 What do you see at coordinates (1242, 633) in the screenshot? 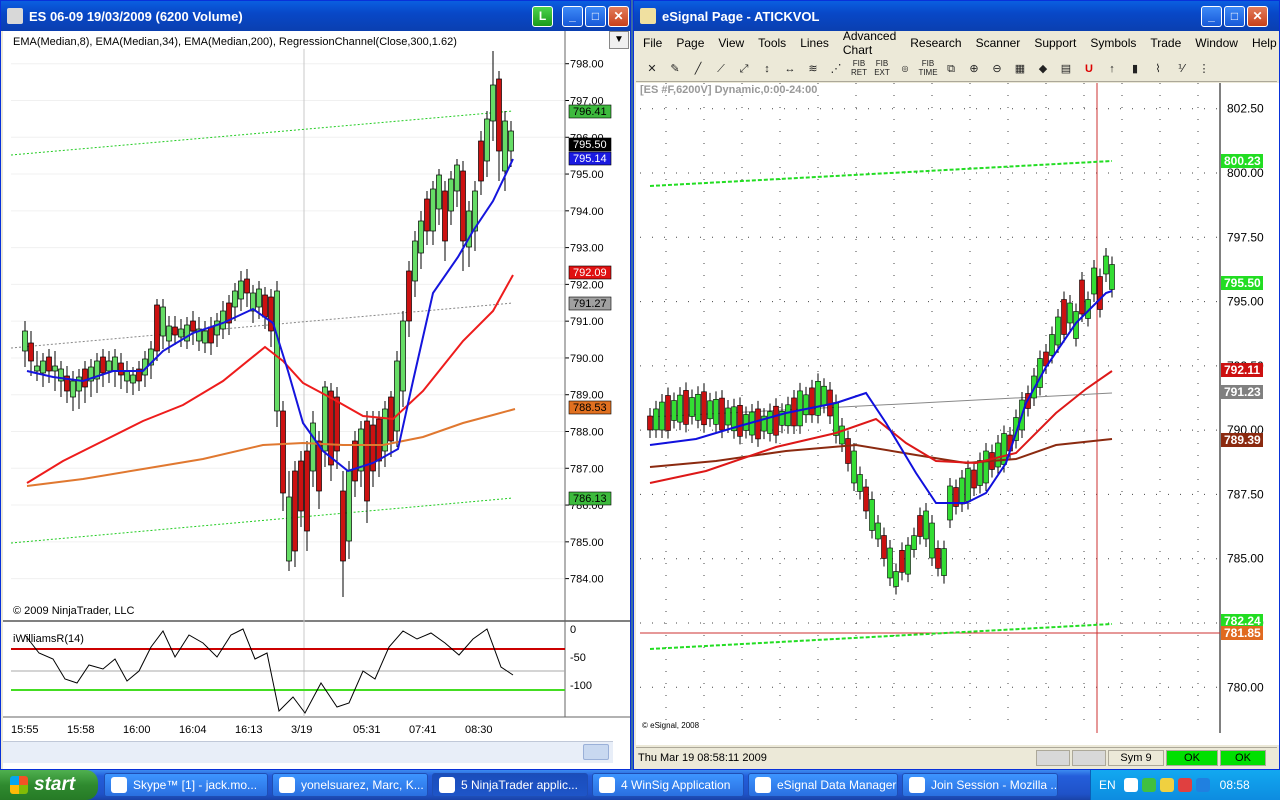
I see `esignal-price-tag-label: 781.85` at bounding box center [1242, 633].